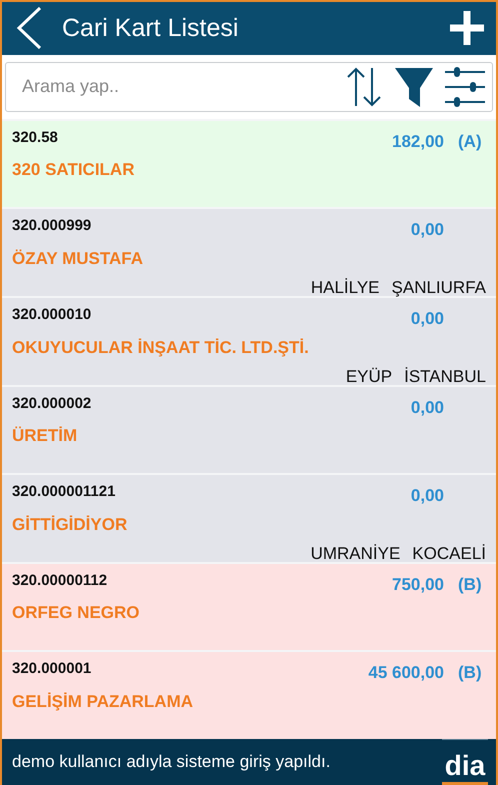  I want to click on account-row: 320.000010 0,00 OKUYUCULAR İNŞAAT TİC. LTD.ŞTİ. EYÜP İSTANBUL, so click(249, 340).